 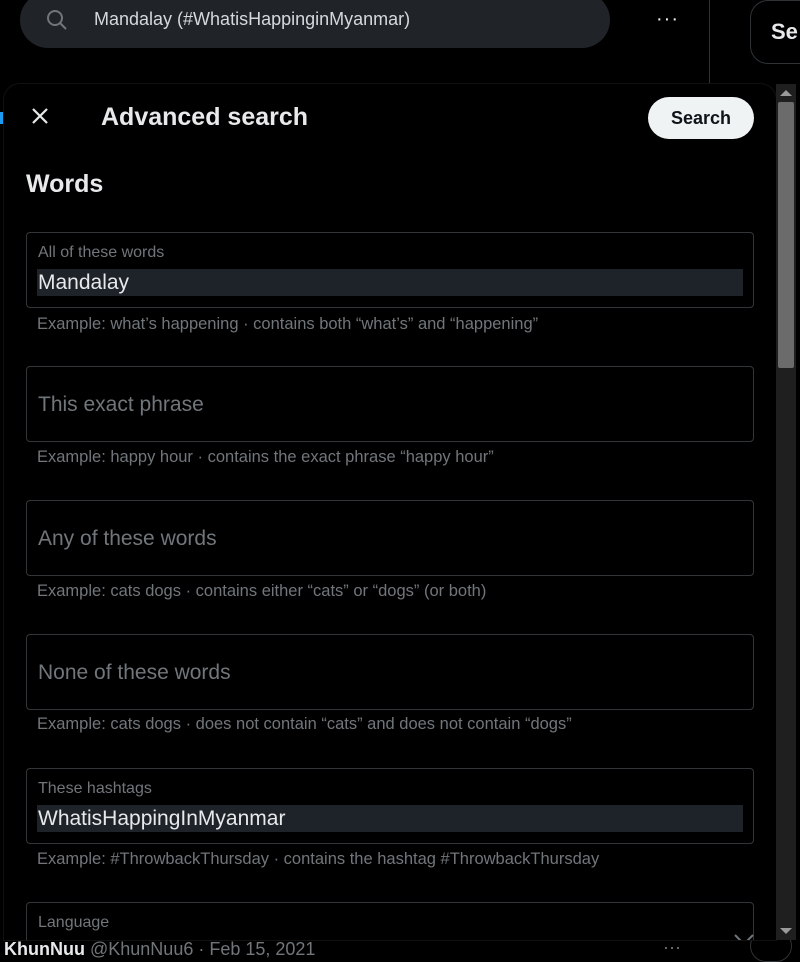 What do you see at coordinates (744, 936) in the screenshot?
I see `chevron-down-icon` at bounding box center [744, 936].